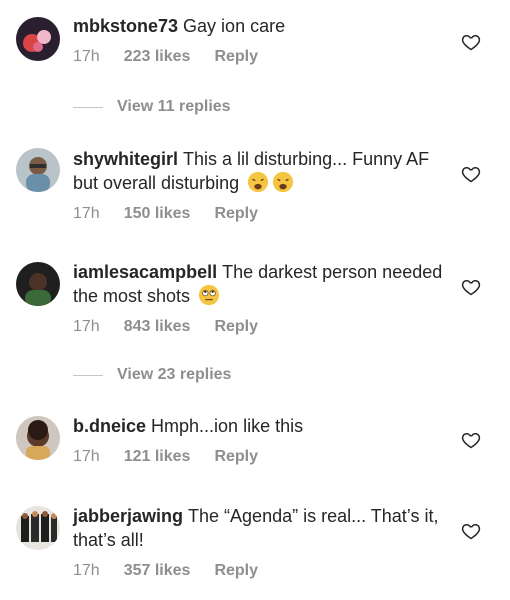  Describe the element at coordinates (157, 571) in the screenshot. I see `comment-likes: 357 likes` at that location.